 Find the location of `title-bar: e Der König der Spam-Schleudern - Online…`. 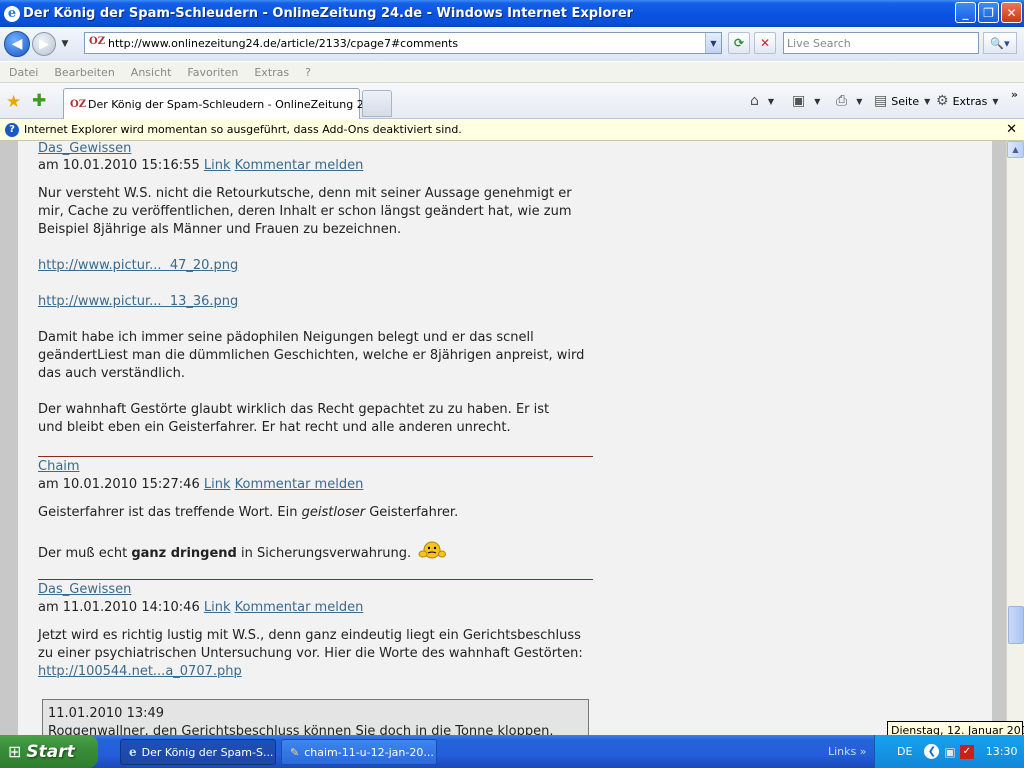

title-bar: e Der König der Spam-Schleudern - Online… is located at coordinates (512, 13).